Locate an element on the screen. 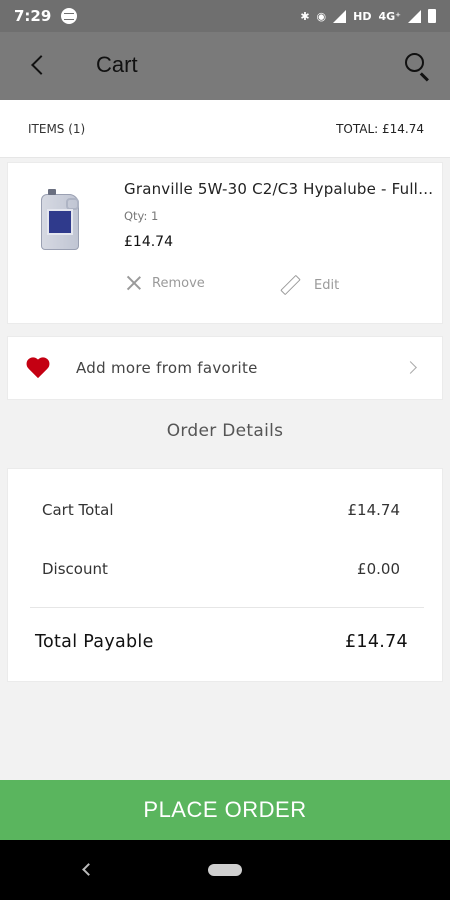 This screenshot has width=450, height=900. cell-signal-icon is located at coordinates (414, 16).